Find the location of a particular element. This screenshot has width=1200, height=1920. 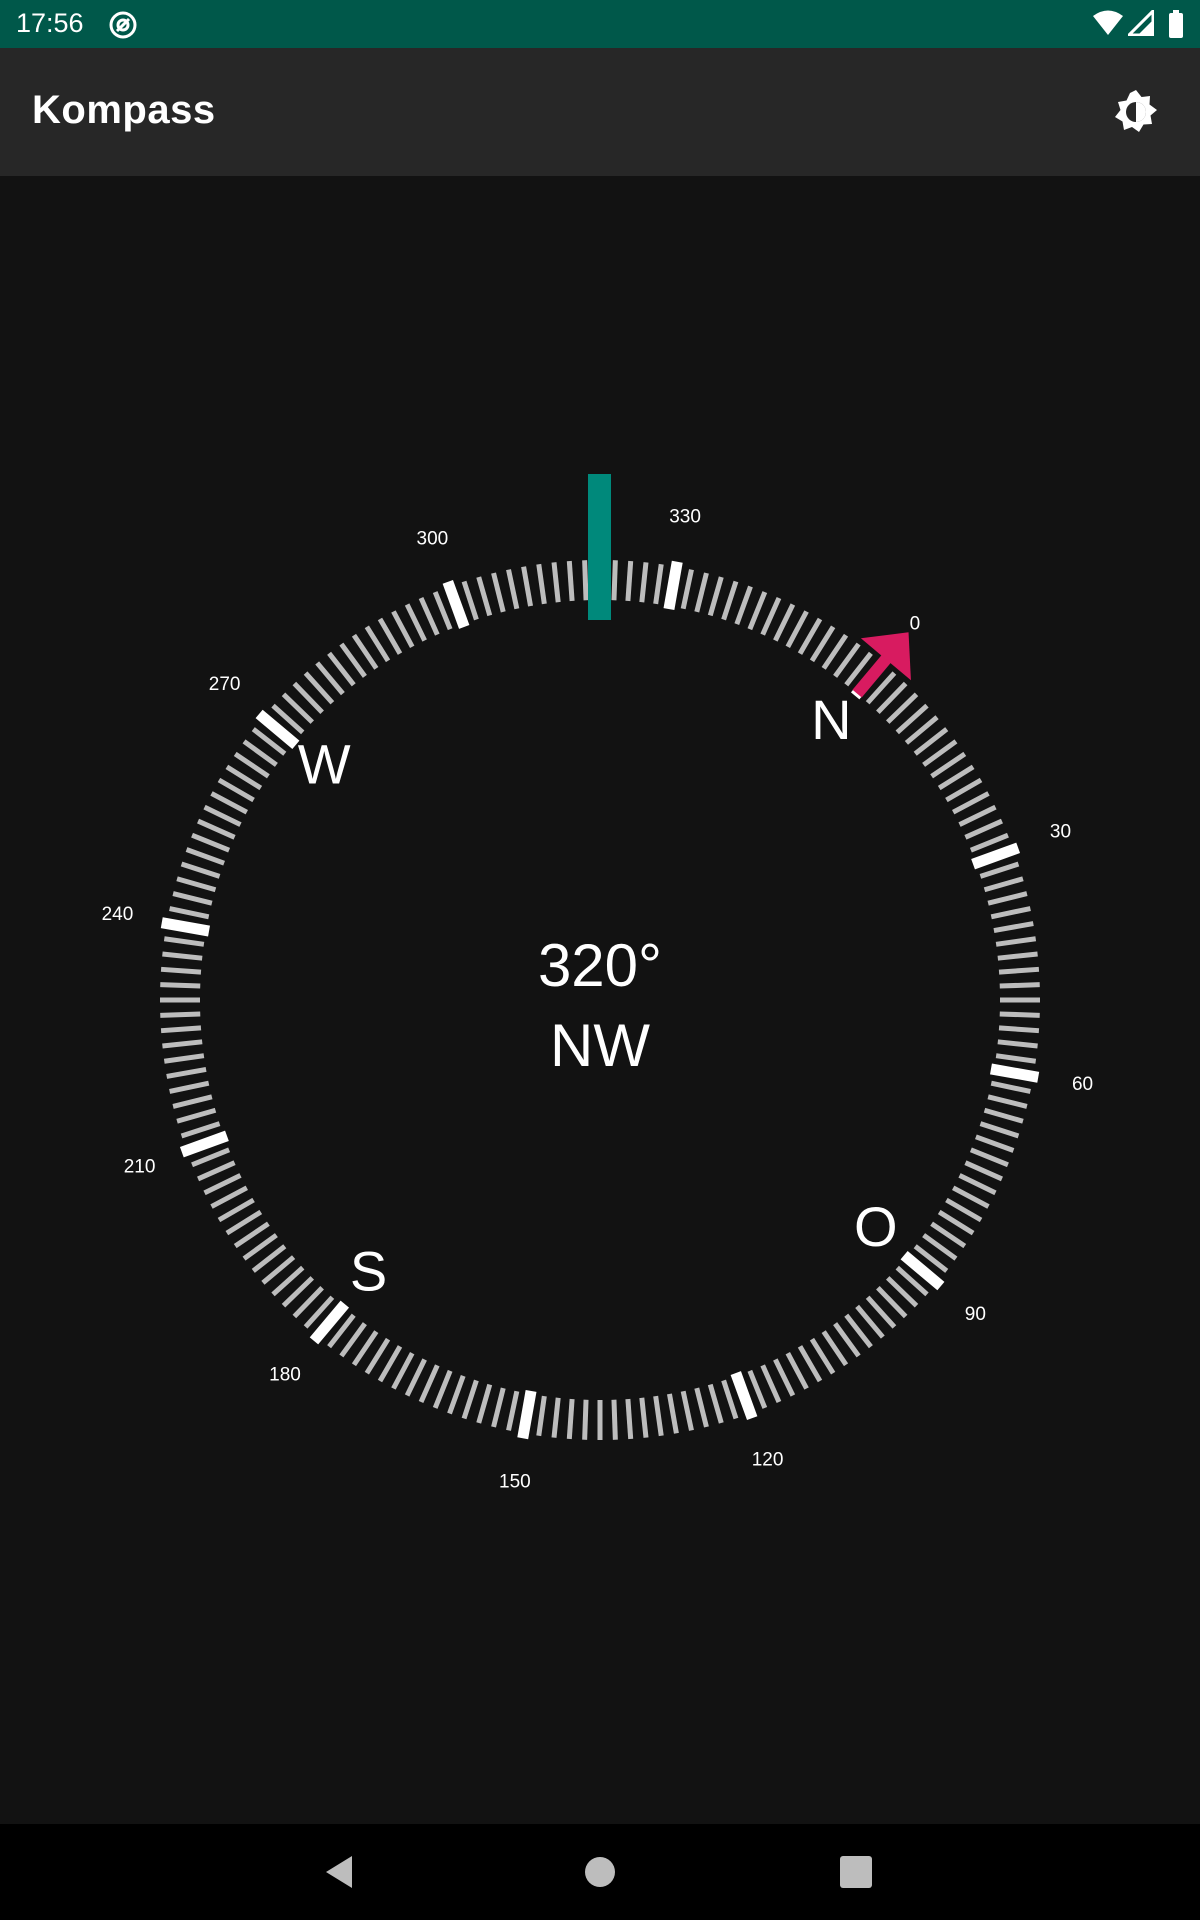

cardinal-o: O is located at coordinates (876, 1226).